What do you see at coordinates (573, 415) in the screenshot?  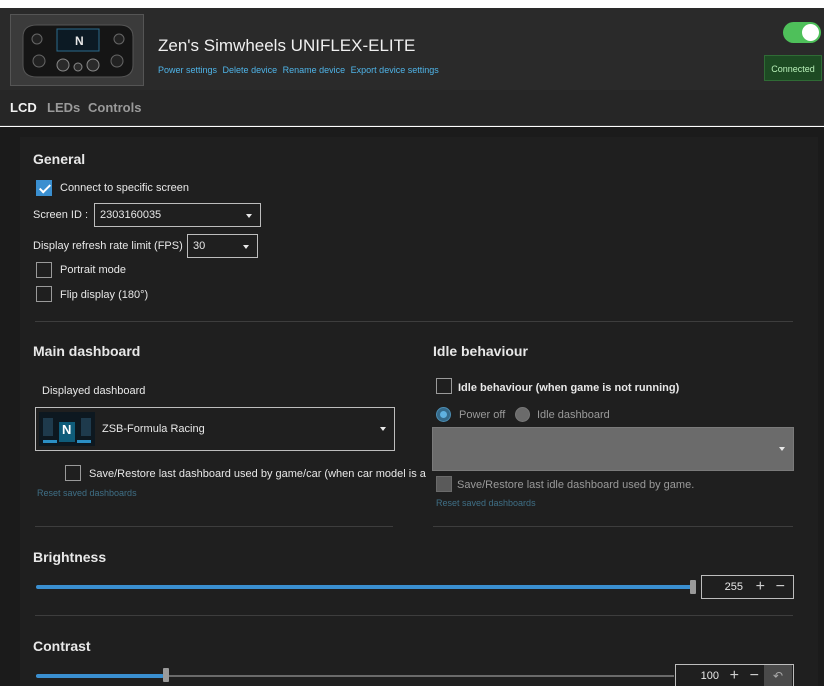 I see `idle-dashboard-label: Idle dashboard` at bounding box center [573, 415].